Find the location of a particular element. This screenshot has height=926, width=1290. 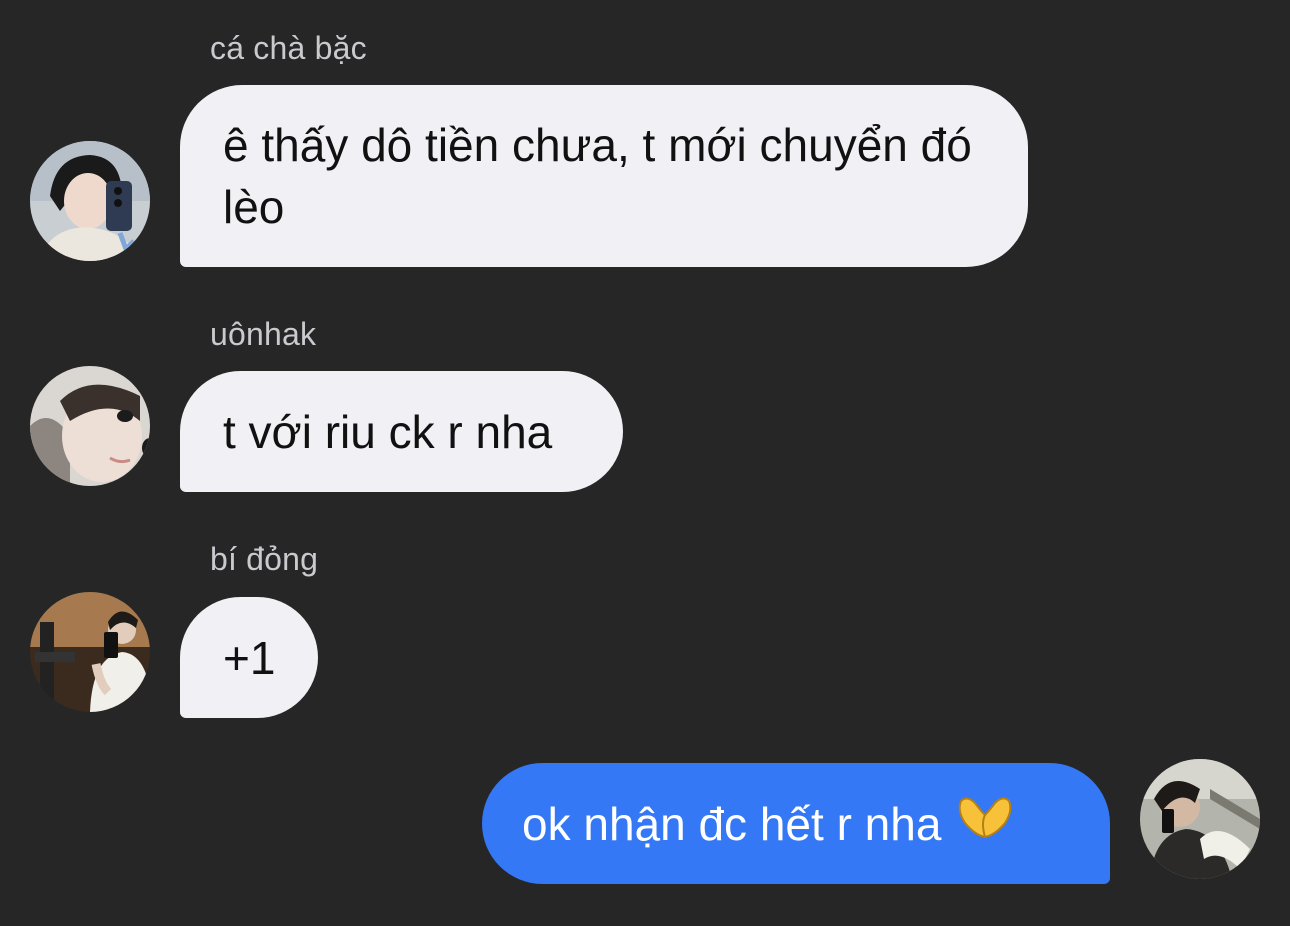

message-bubble: +1 is located at coordinates (249, 657).